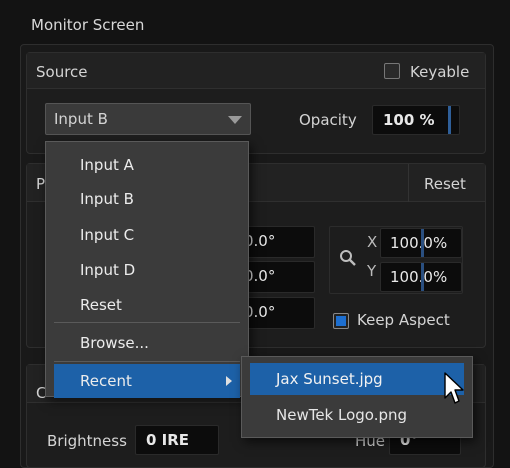 This screenshot has height=468, width=510. I want to click on brightness-field: 0 IRE, so click(177, 440).